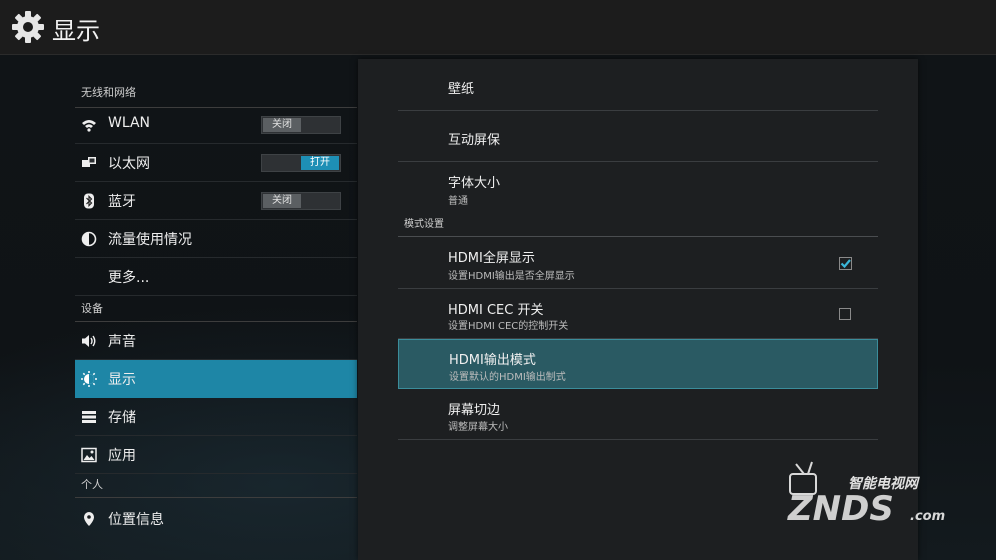 The height and width of the screenshot is (560, 996). I want to click on wifi-icon, so click(89, 126).